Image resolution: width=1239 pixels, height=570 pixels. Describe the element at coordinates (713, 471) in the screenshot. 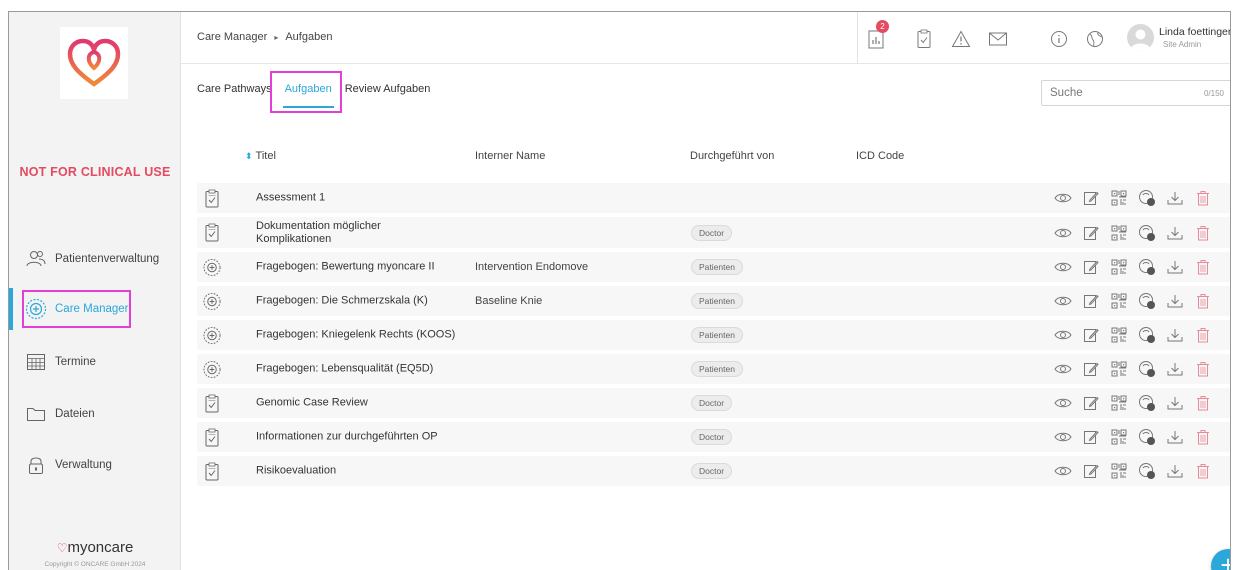

I see `table-row: Risikoevaluation Doctor` at that location.